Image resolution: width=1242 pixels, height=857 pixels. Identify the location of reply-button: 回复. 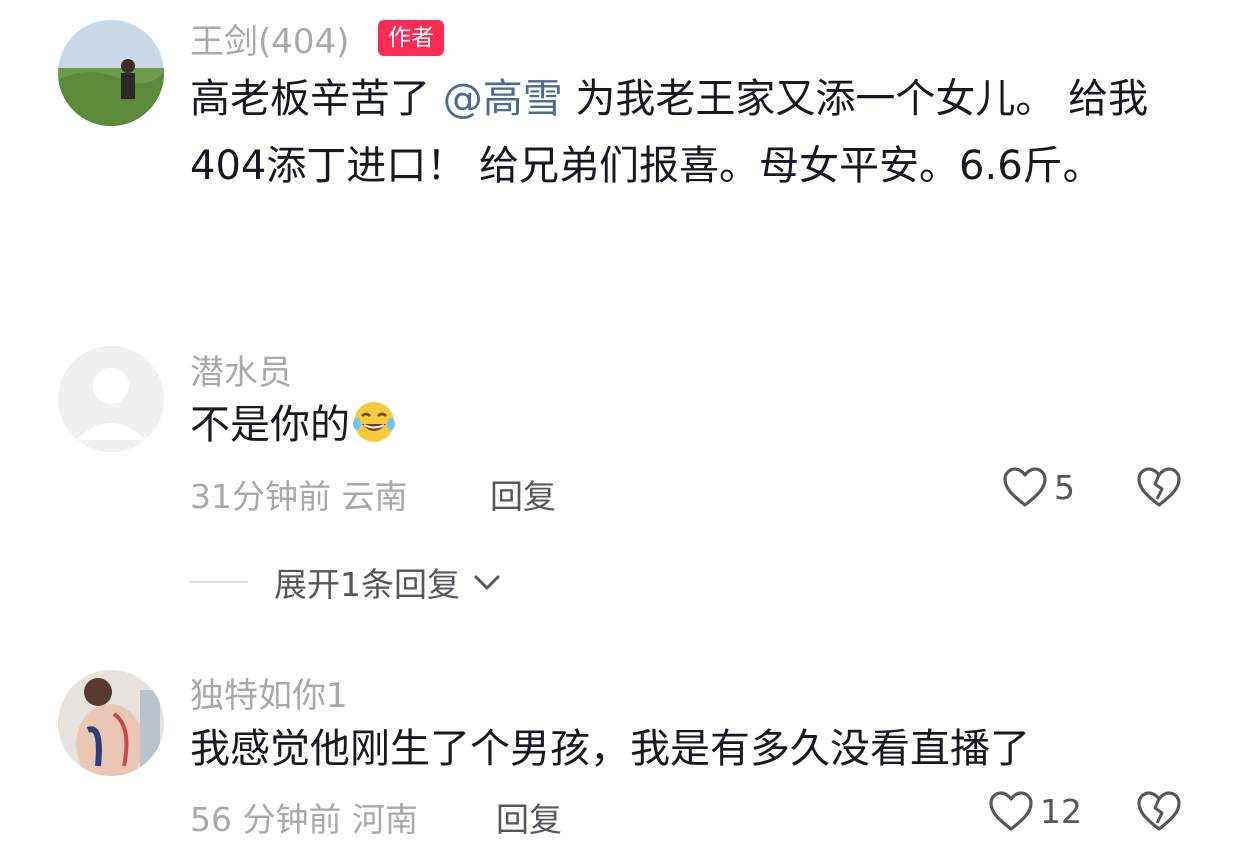
(529, 817).